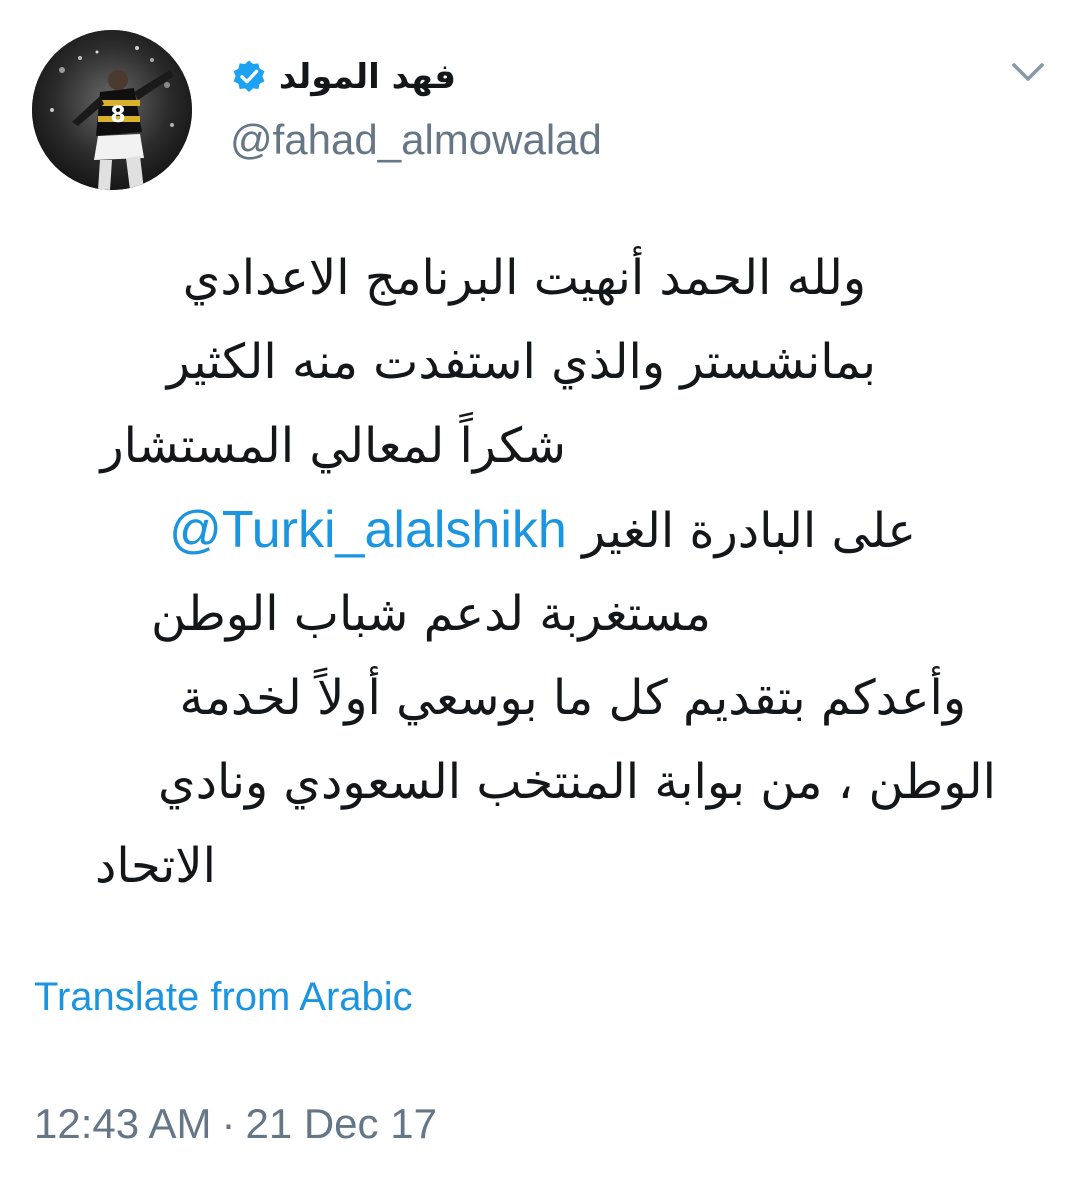 This screenshot has height=1180, width=1076. Describe the element at coordinates (416, 140) in the screenshot. I see `user-handle: @fahad_almowalad` at that location.